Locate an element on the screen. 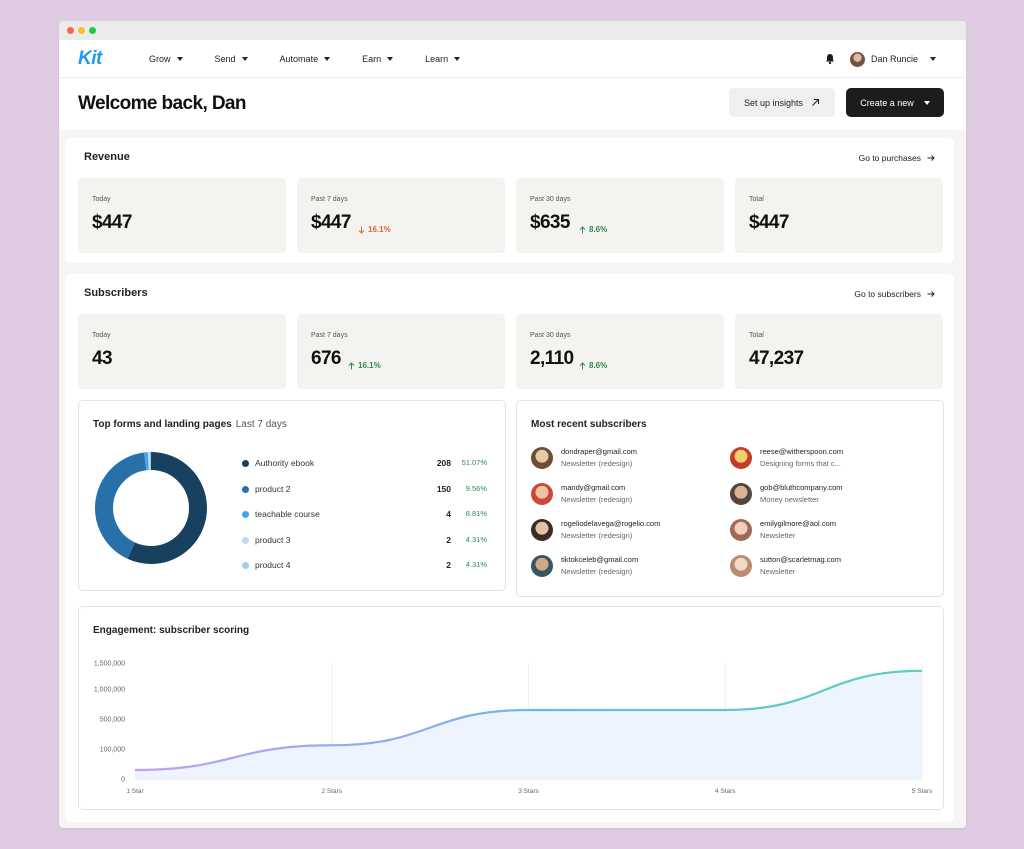 The height and width of the screenshot is (849, 1024). legend-row: Authority ebook 208 51.07% is located at coordinates (364, 464).